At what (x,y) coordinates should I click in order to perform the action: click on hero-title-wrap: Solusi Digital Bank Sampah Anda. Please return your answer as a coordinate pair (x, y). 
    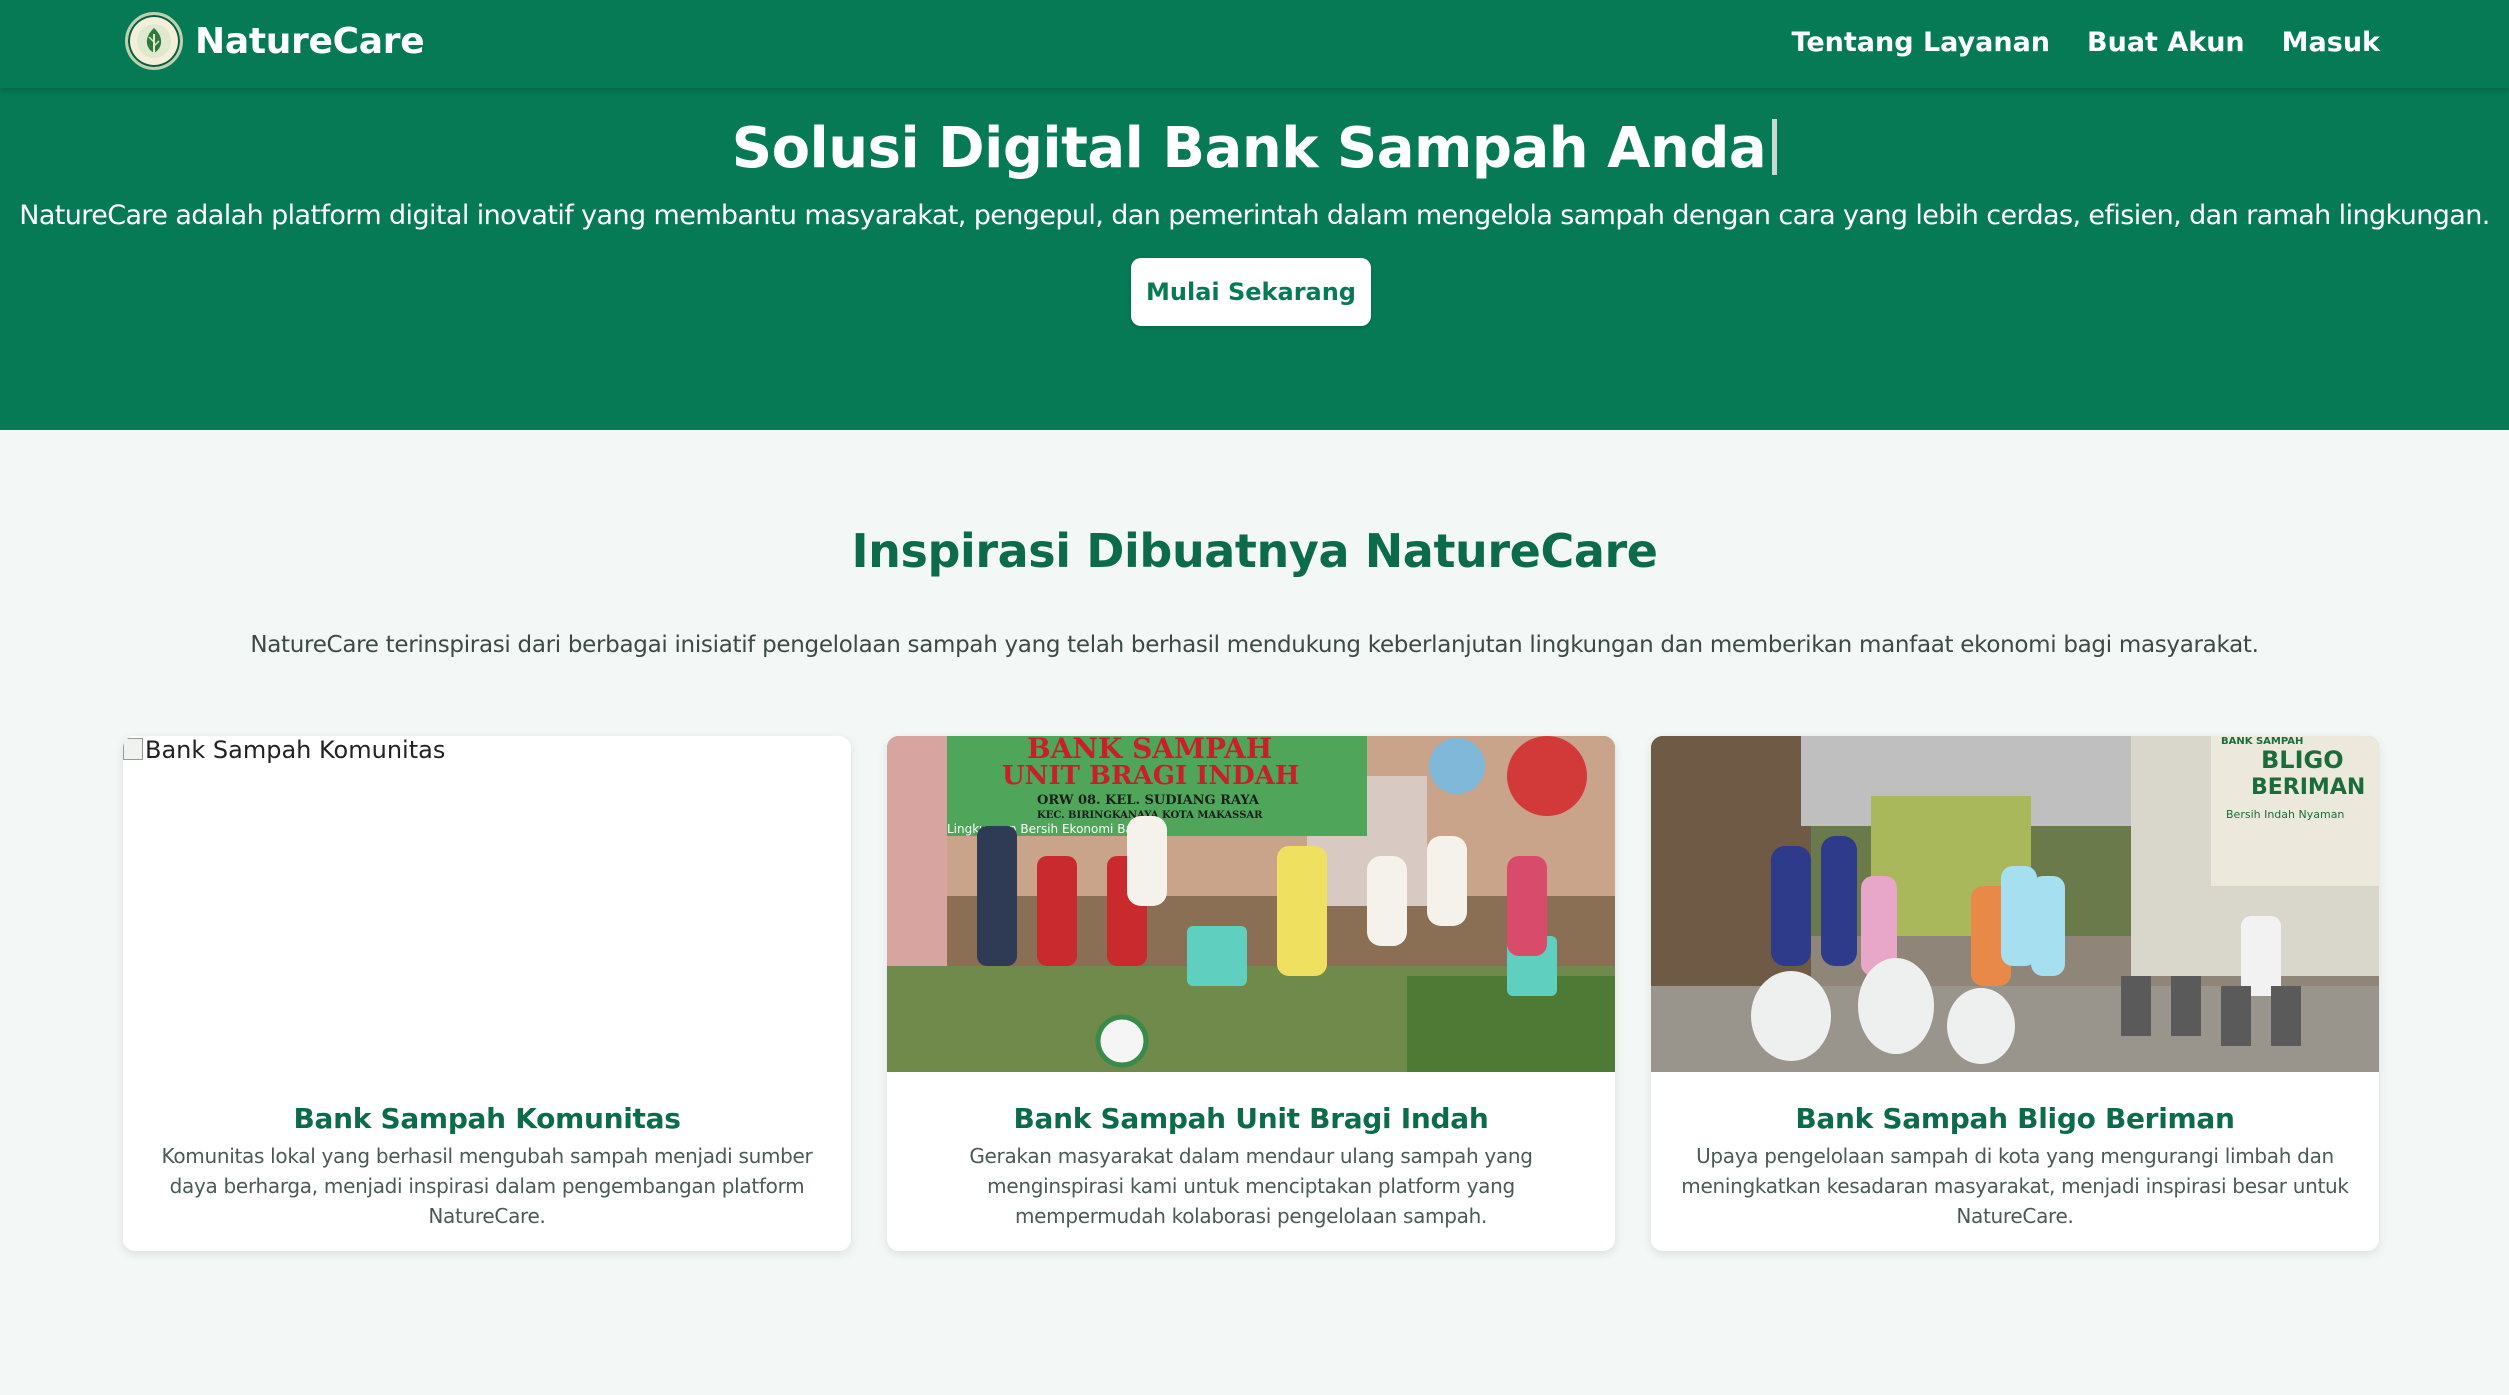
    Looking at the image, I should click on (1254, 148).